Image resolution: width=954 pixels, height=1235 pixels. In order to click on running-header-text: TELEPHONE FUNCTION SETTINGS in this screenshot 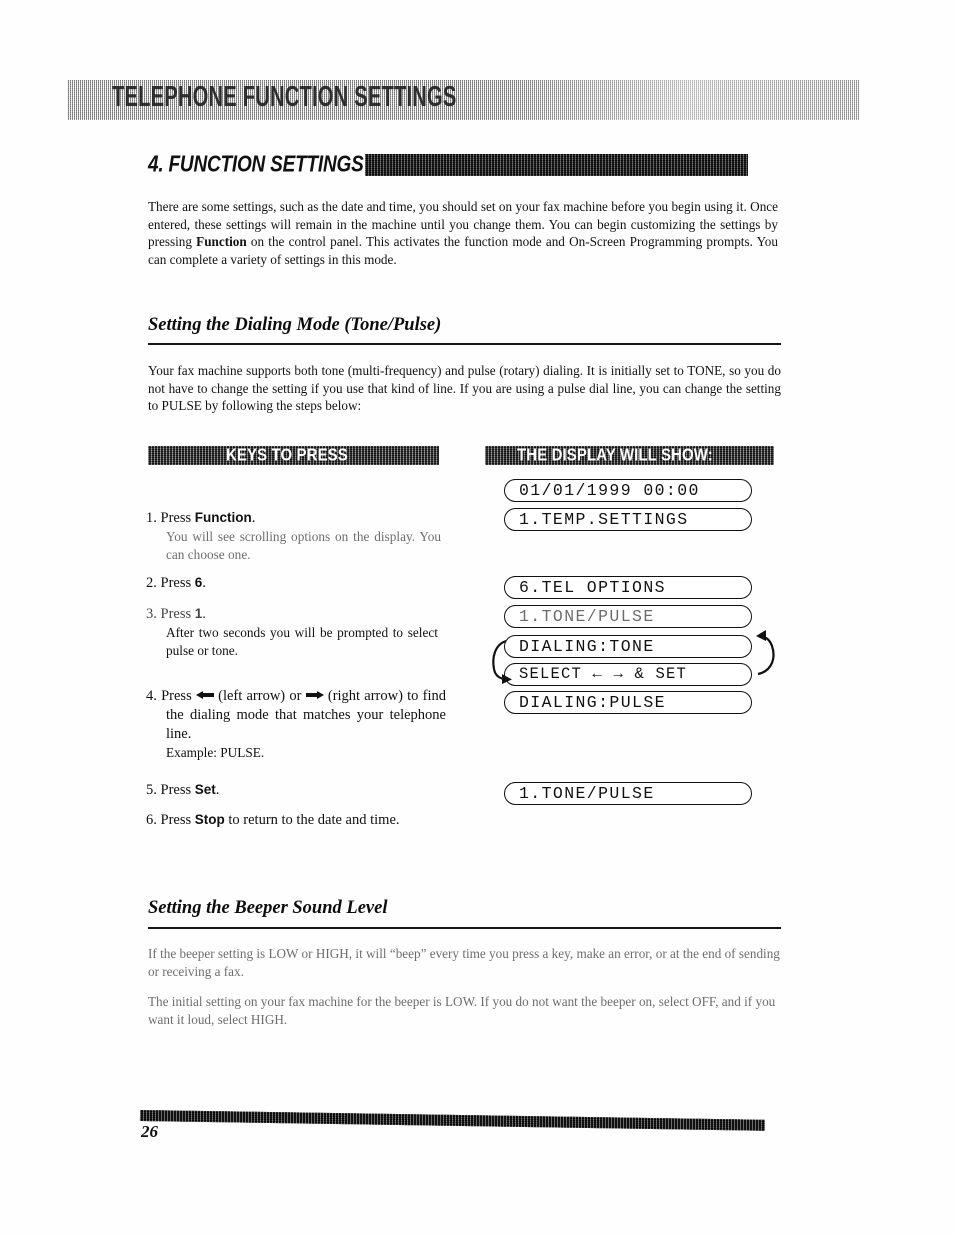, I will do `click(284, 97)`.